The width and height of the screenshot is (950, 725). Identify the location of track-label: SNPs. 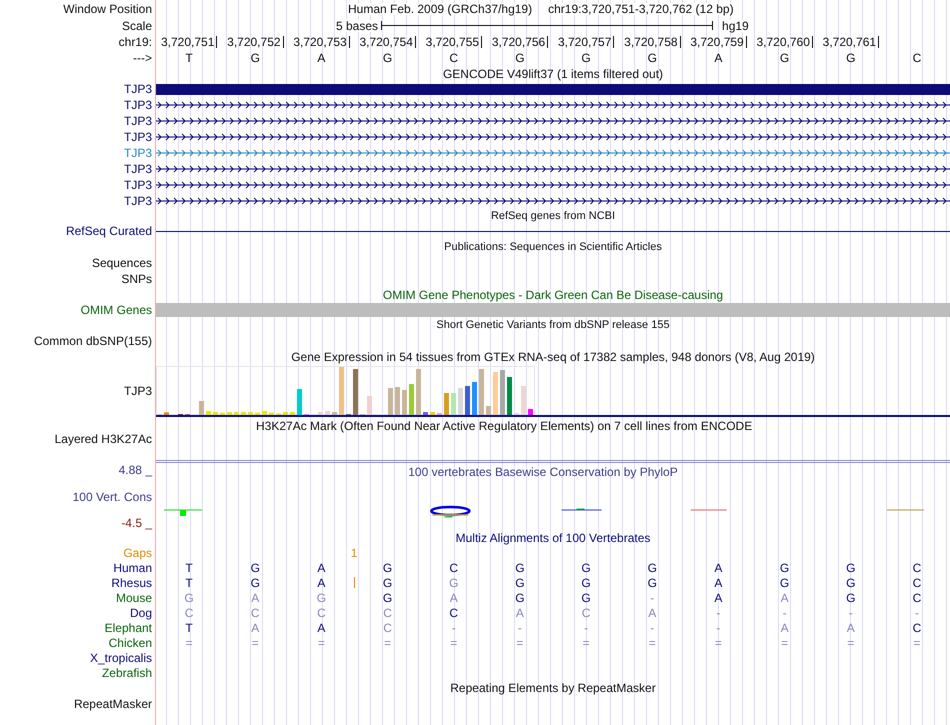
(136, 279).